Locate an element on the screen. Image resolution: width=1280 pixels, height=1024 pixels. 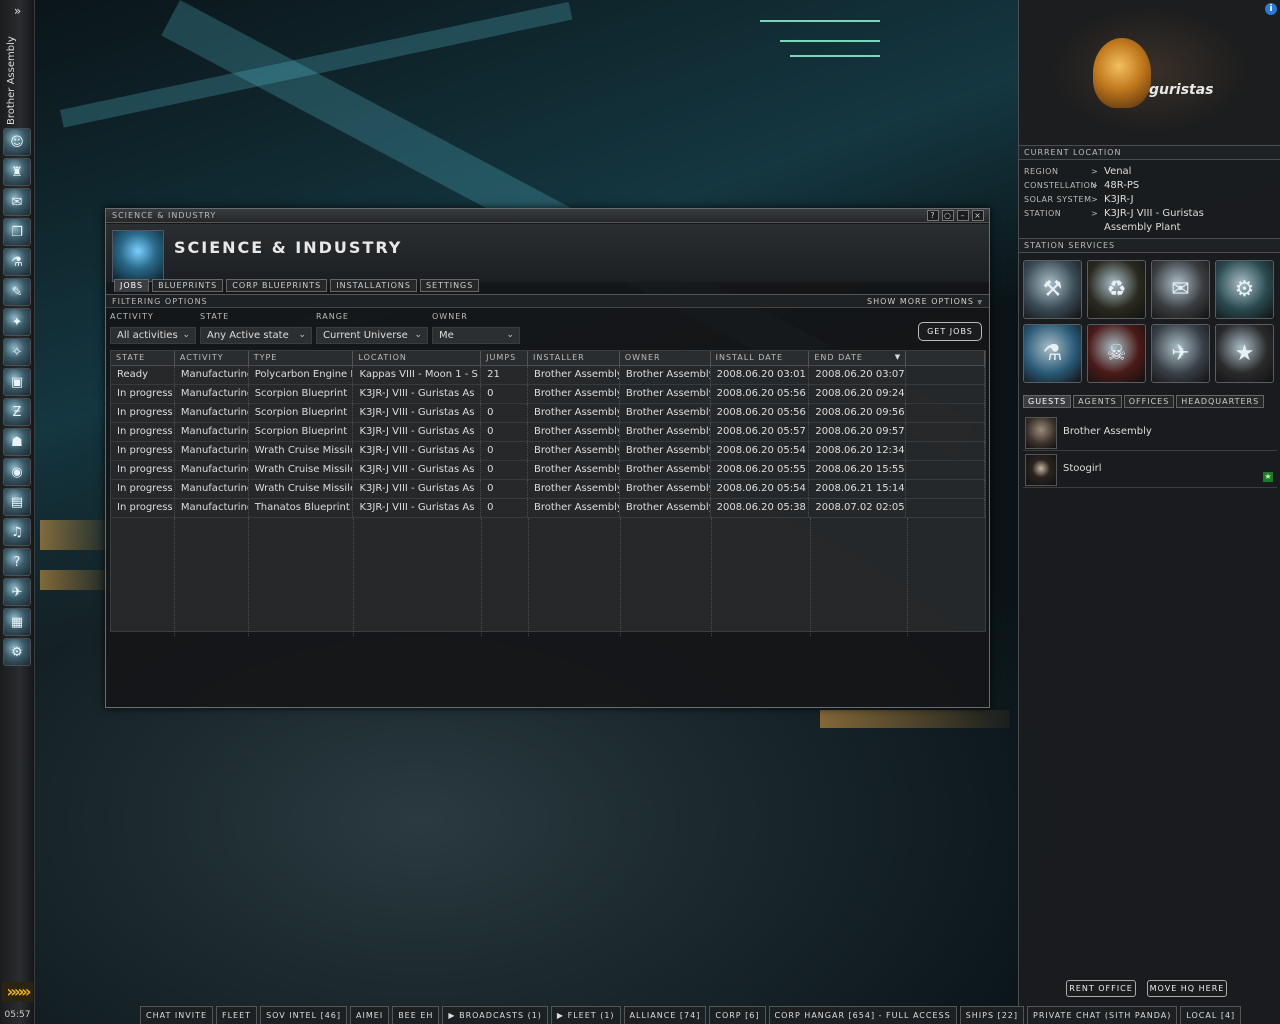
notepad-icon: ✎ is located at coordinates (17, 292).